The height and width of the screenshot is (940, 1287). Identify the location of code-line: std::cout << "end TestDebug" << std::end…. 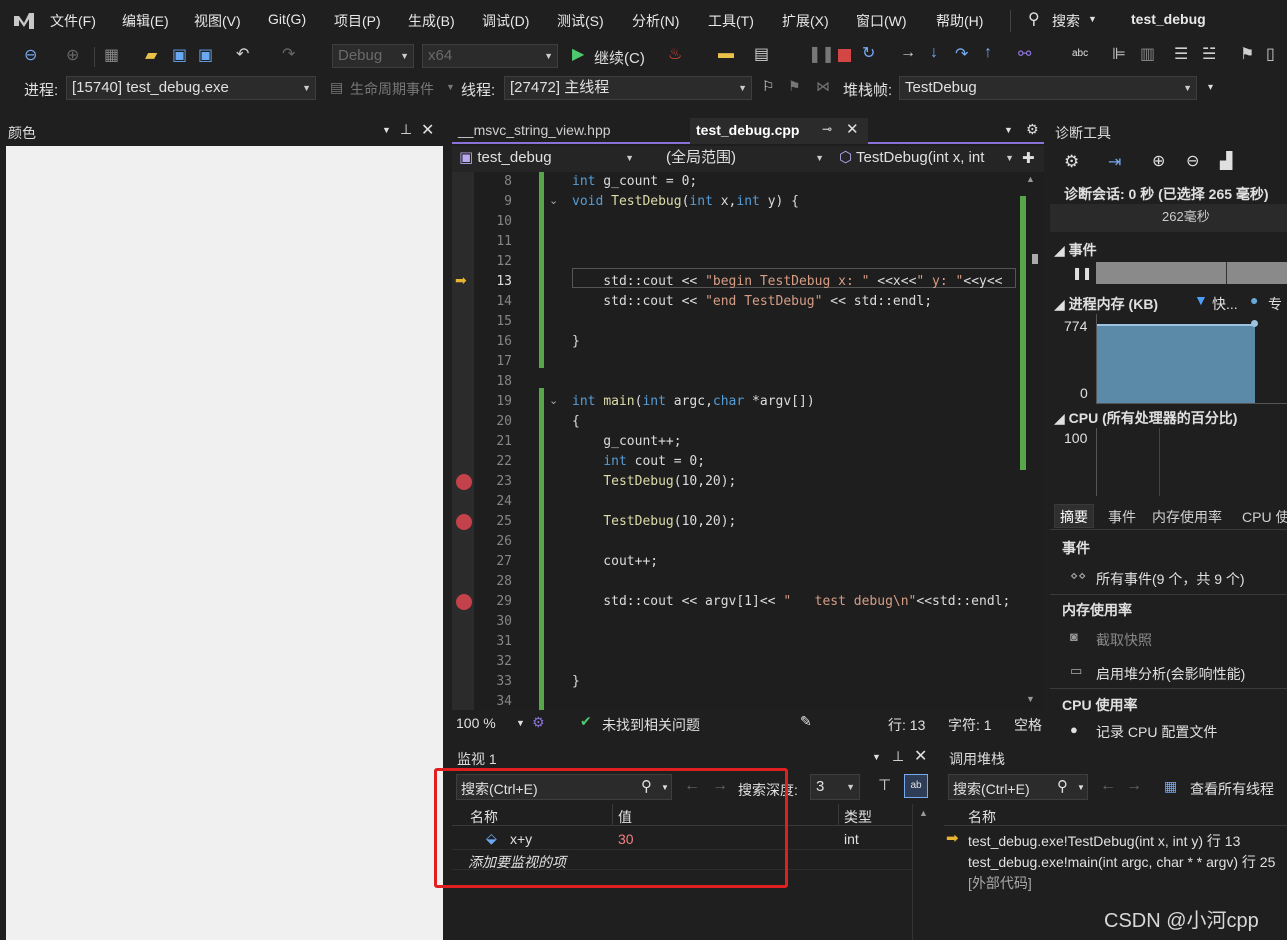
(795, 302).